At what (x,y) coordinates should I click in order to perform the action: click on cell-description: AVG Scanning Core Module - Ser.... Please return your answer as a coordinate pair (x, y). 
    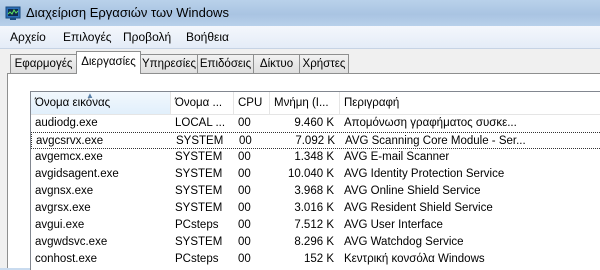
    Looking at the image, I should click on (435, 141).